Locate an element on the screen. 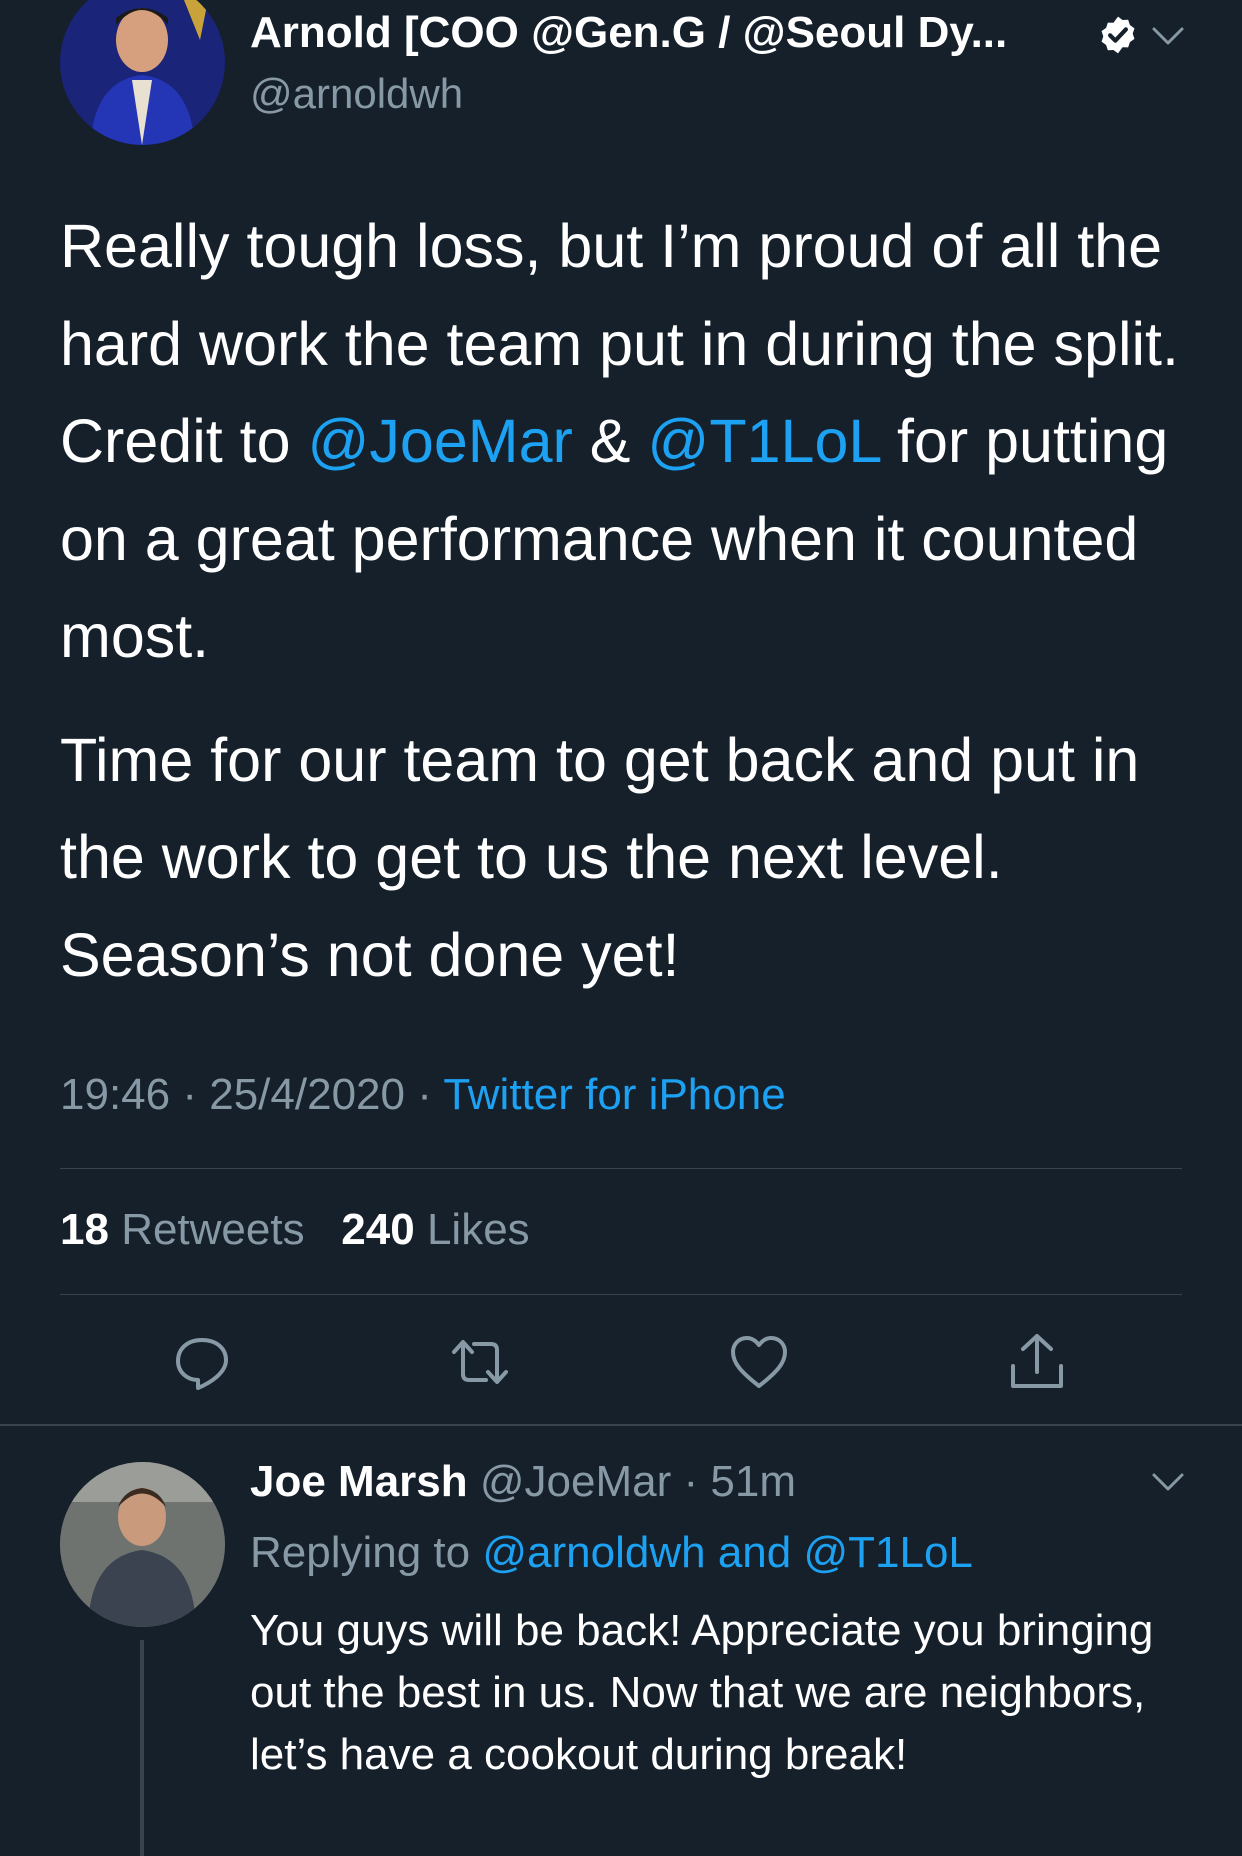 This screenshot has height=1856, width=1242. tweet-text-part: & is located at coordinates (610, 441).